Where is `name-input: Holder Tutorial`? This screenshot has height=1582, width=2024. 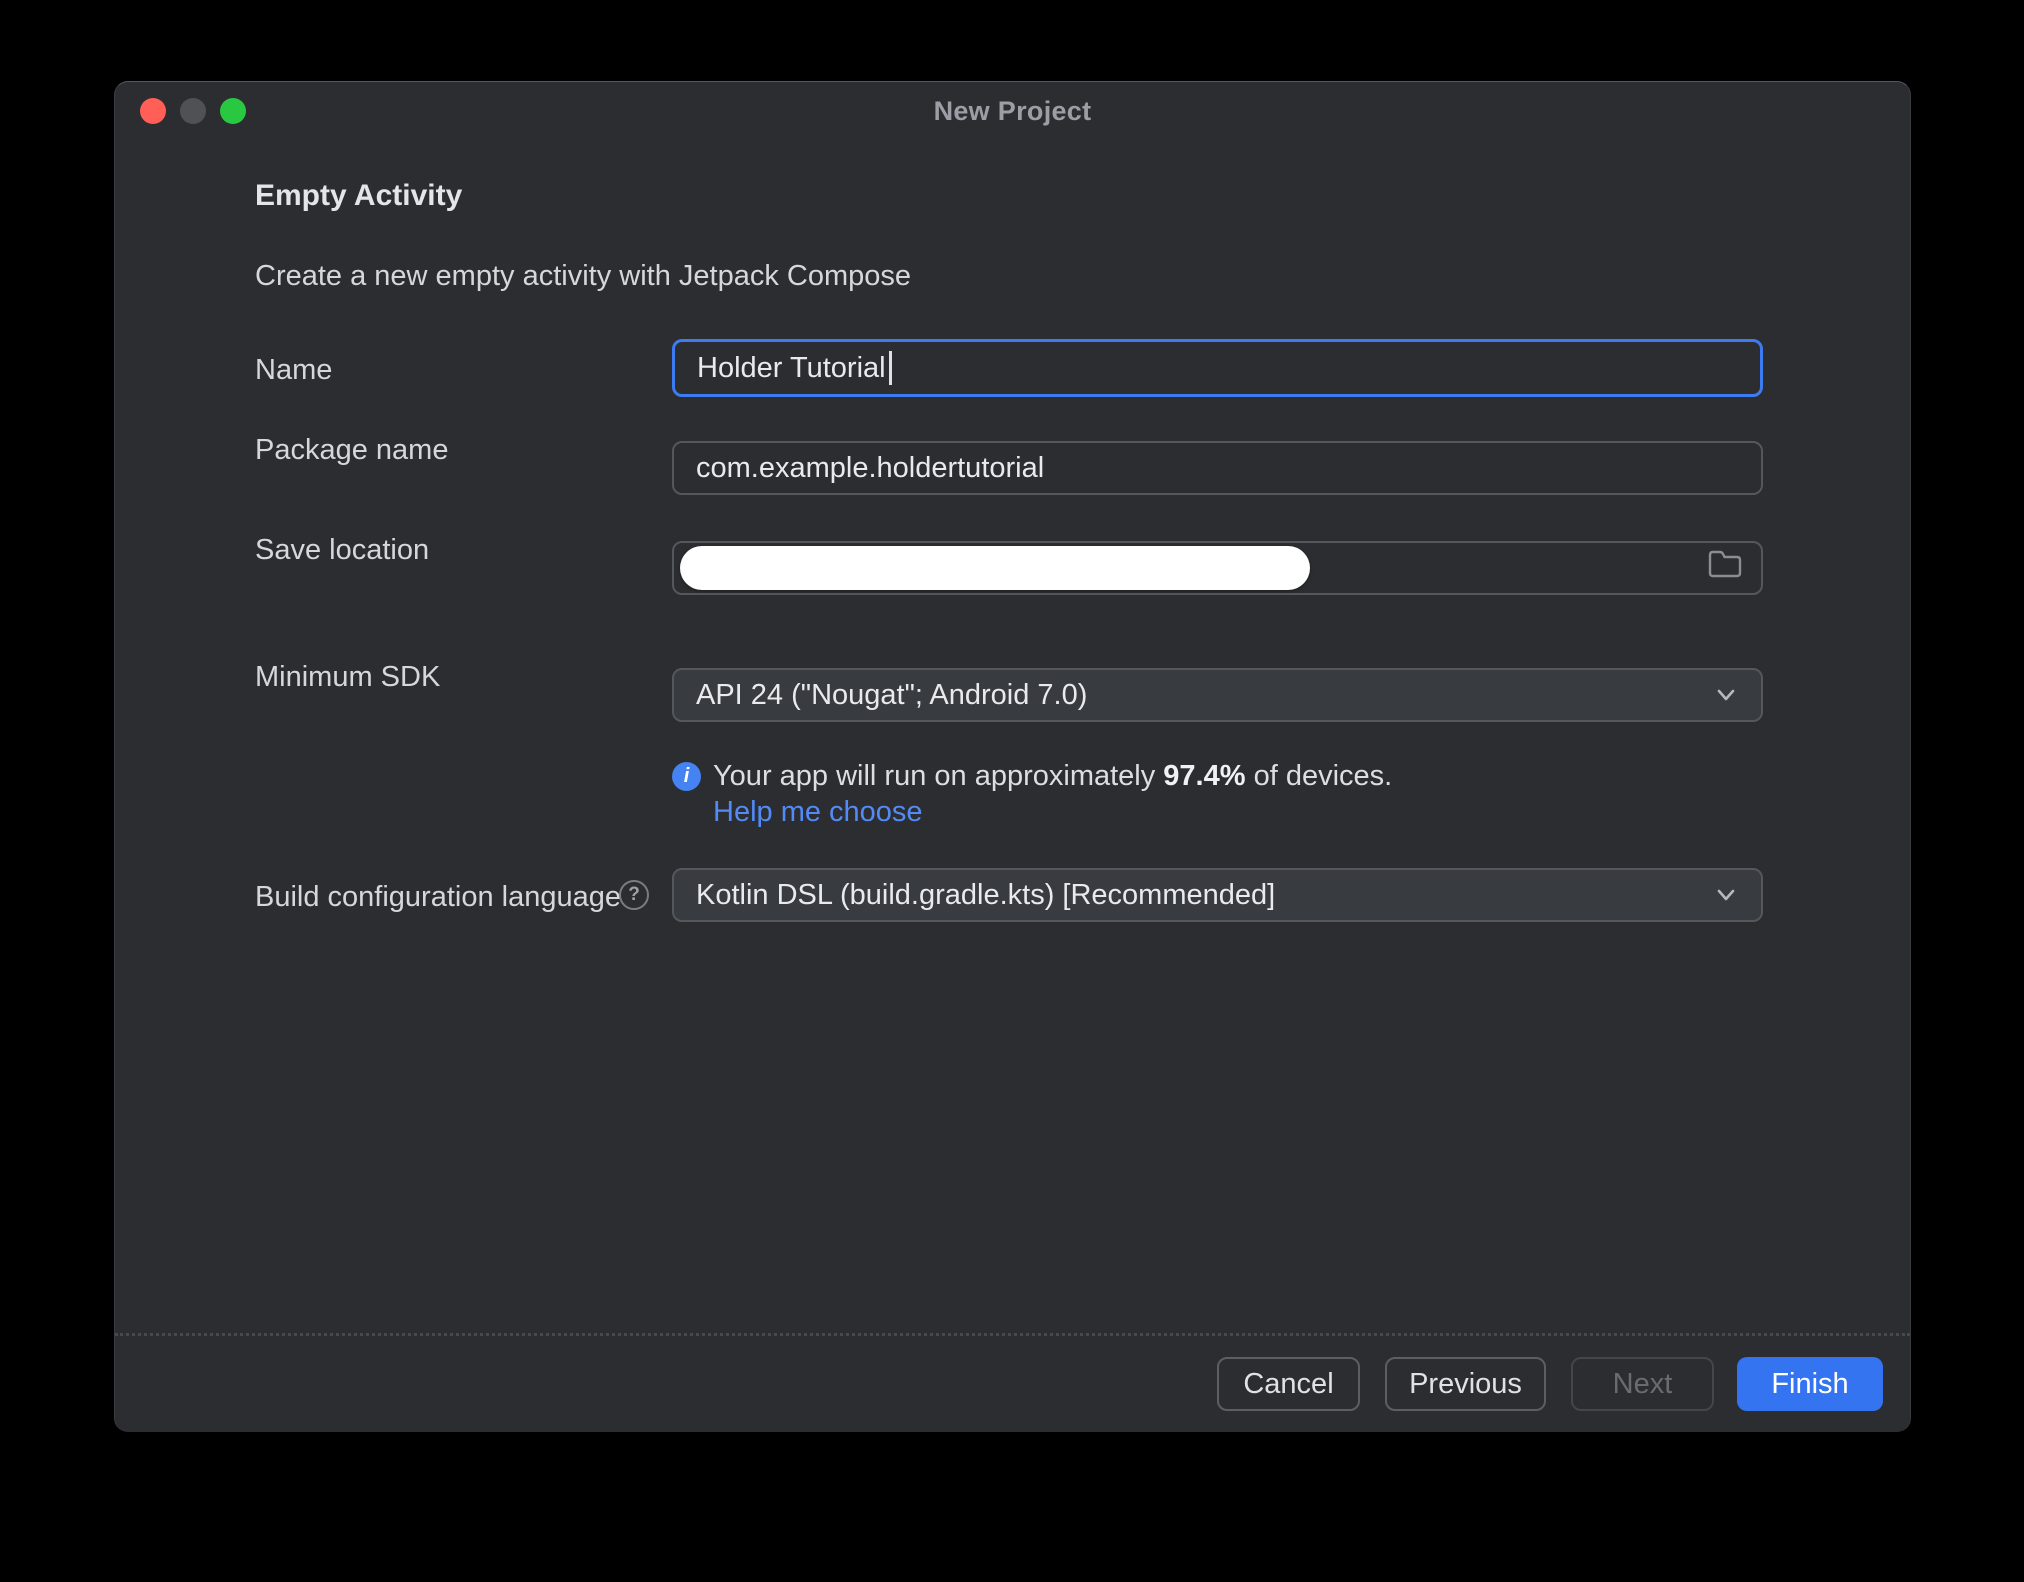 name-input: Holder Tutorial is located at coordinates (1217, 368).